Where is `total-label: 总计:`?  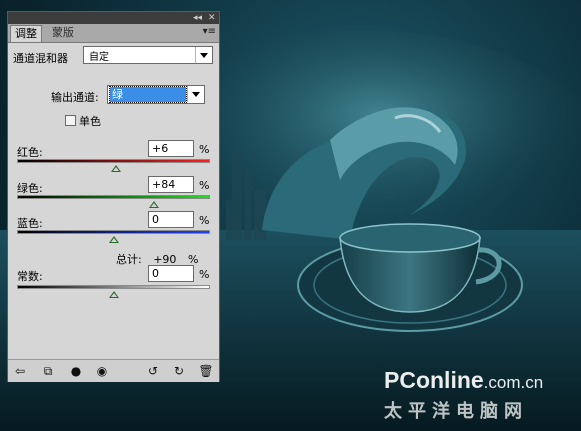 total-label: 总计: is located at coordinates (129, 259).